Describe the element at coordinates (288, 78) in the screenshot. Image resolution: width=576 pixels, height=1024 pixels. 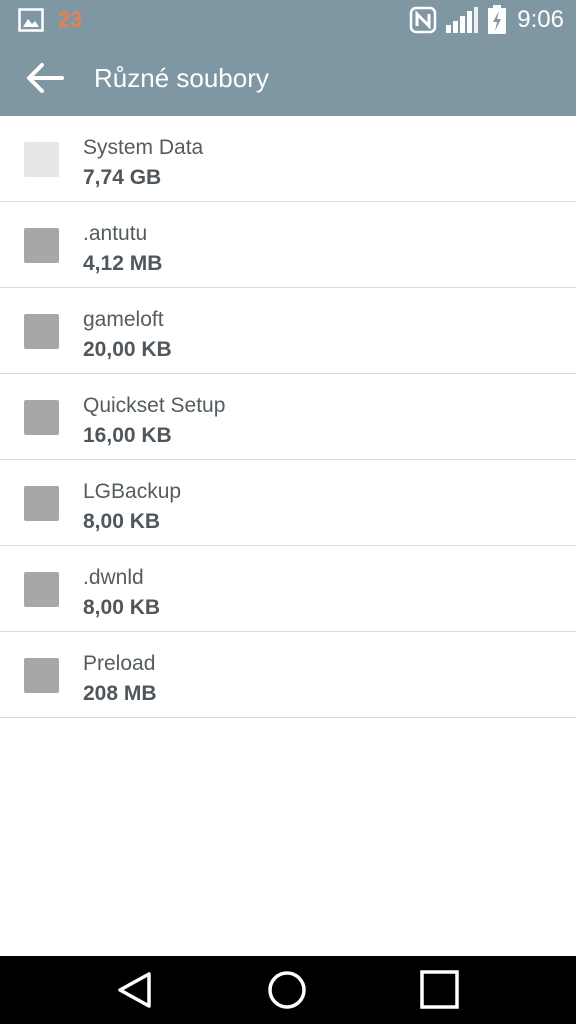
I see `app-bar: Různé soubory` at that location.